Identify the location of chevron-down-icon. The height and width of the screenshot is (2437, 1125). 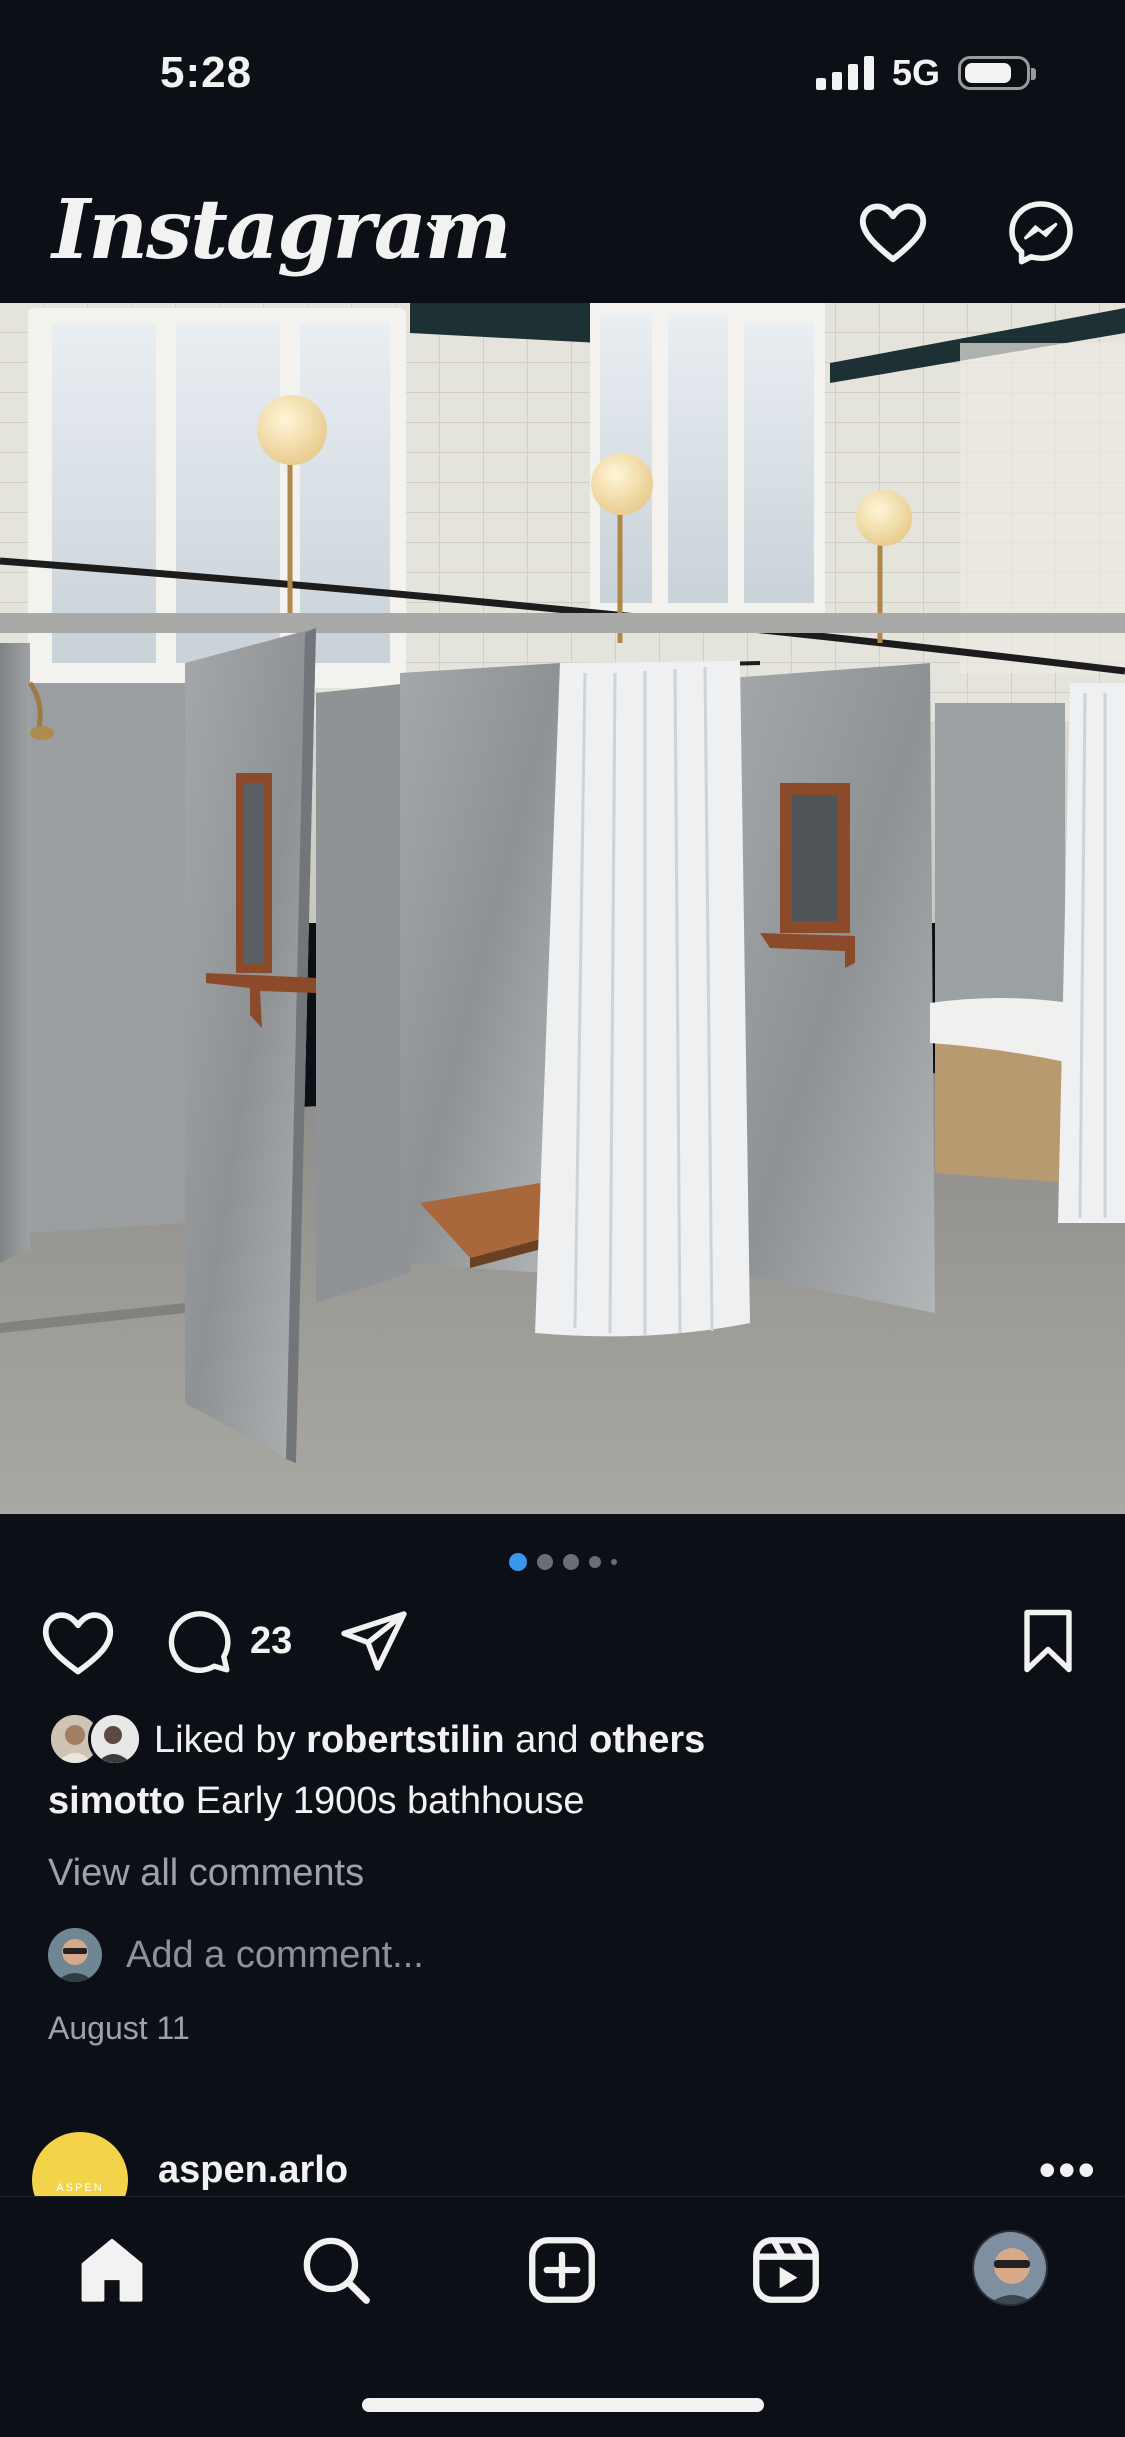
(441, 230).